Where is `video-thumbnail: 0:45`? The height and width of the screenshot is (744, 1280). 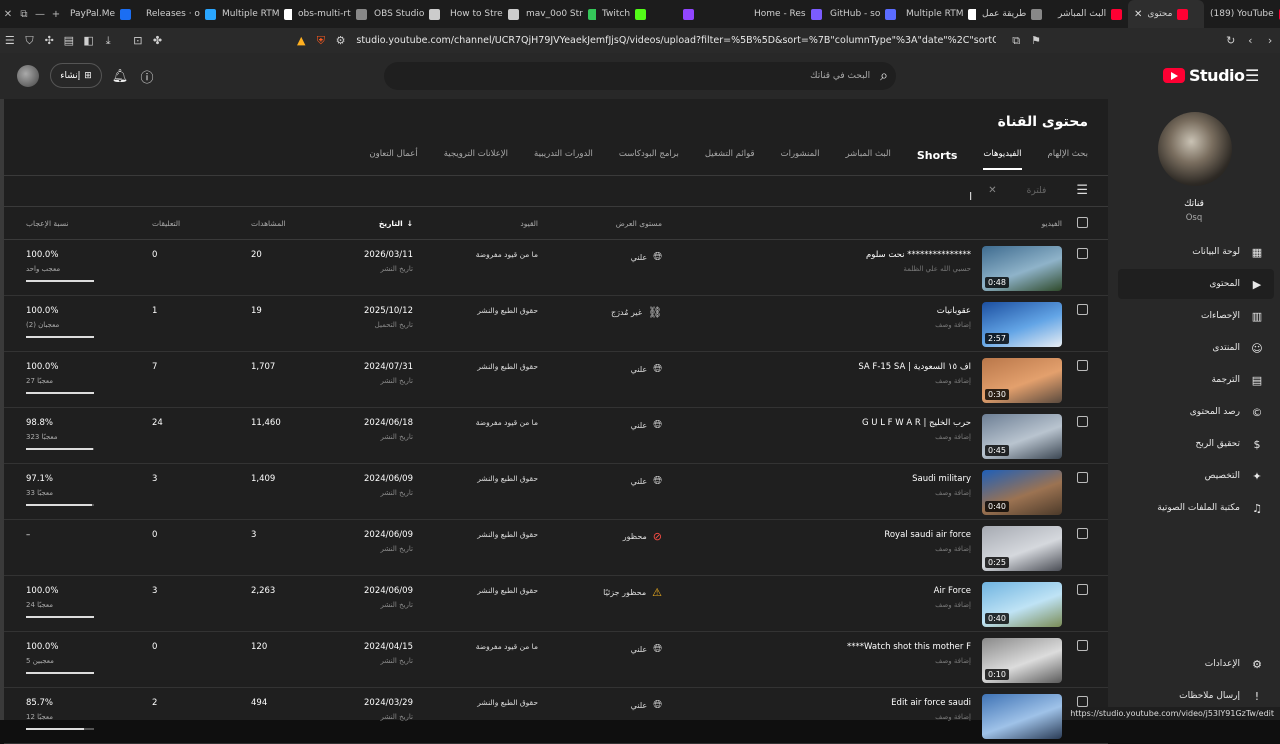
video-thumbnail: 0:45 is located at coordinates (1022, 436).